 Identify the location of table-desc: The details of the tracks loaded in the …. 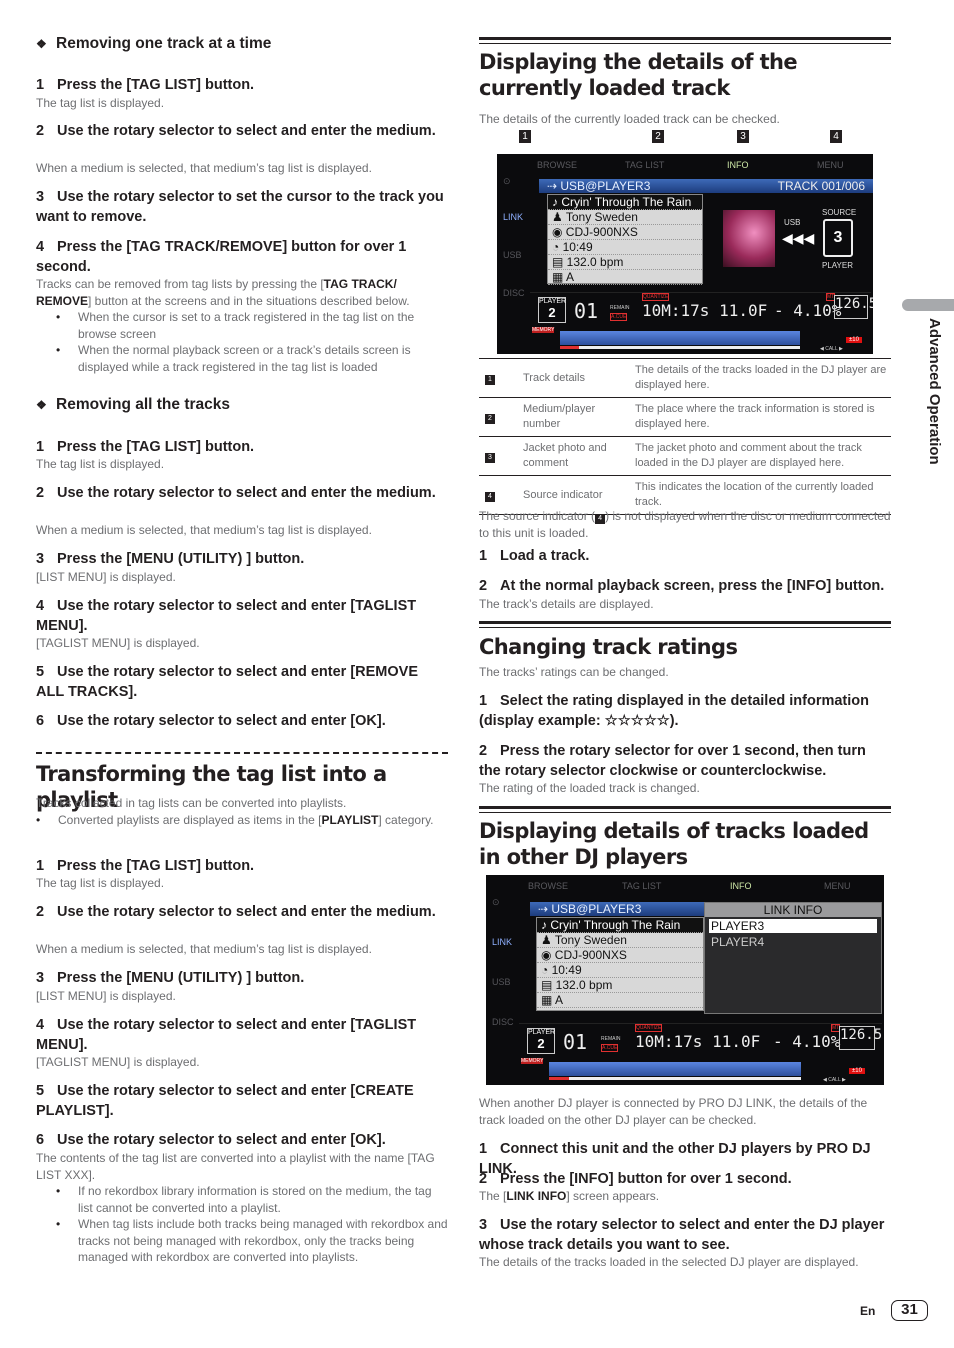
(763, 378).